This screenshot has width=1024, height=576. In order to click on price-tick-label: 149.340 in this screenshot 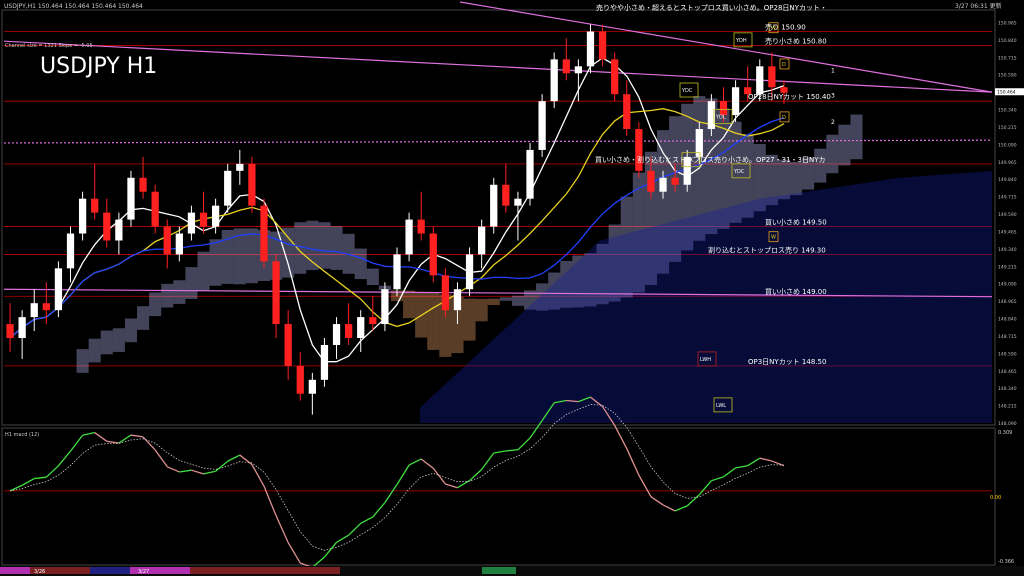, I will do `click(1007, 250)`.